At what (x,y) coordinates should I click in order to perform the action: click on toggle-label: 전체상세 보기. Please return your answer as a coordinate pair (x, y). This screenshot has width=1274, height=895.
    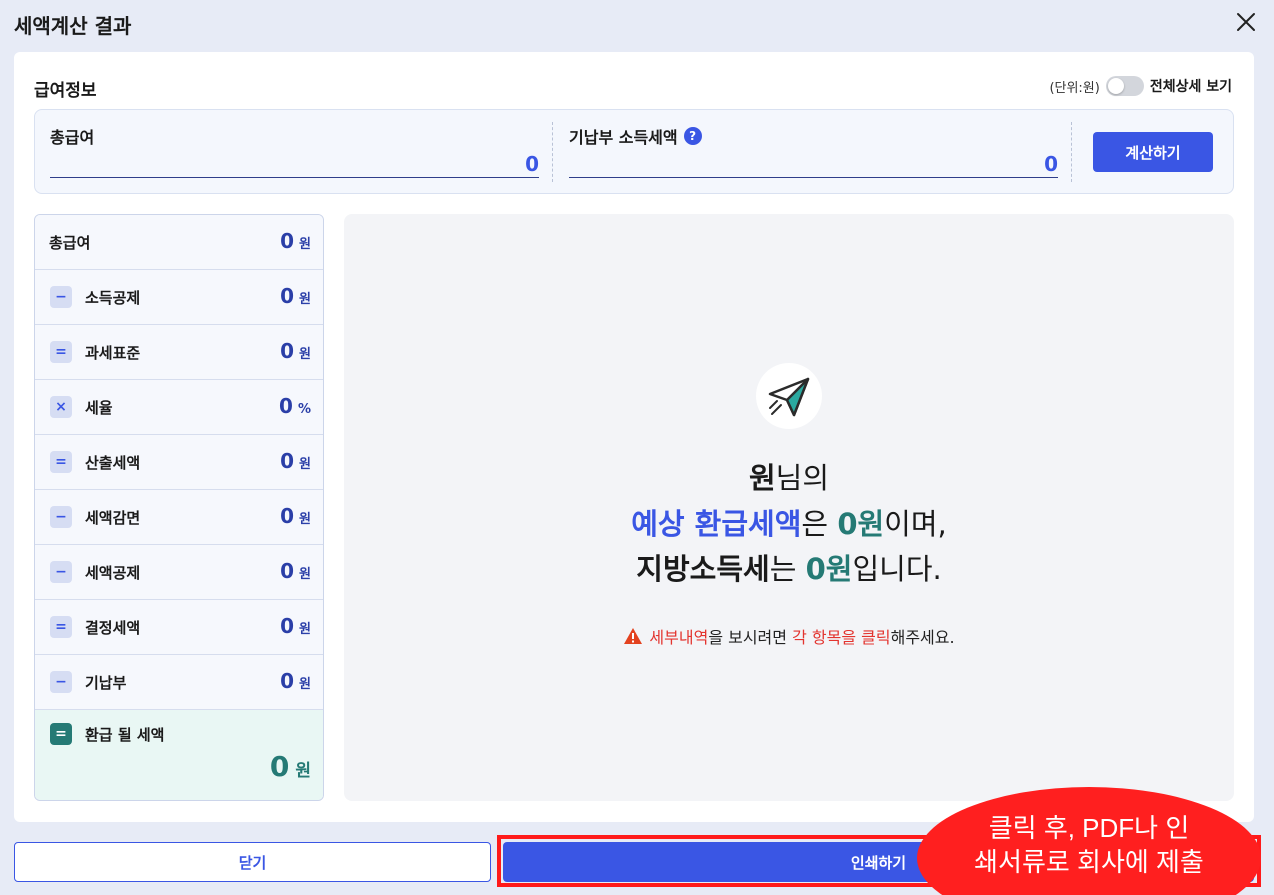
    Looking at the image, I should click on (1190, 87).